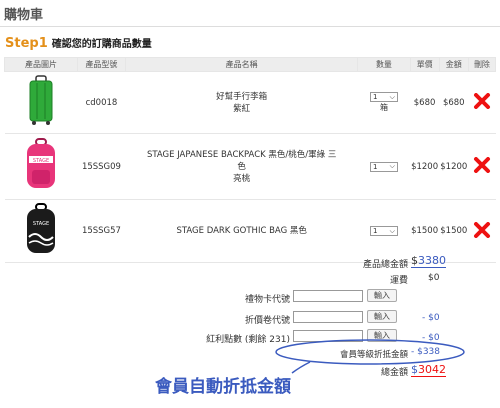 Image resolution: width=500 pixels, height=408 pixels. Describe the element at coordinates (242, 108) in the screenshot. I see `product-variant: 紫紅` at that location.